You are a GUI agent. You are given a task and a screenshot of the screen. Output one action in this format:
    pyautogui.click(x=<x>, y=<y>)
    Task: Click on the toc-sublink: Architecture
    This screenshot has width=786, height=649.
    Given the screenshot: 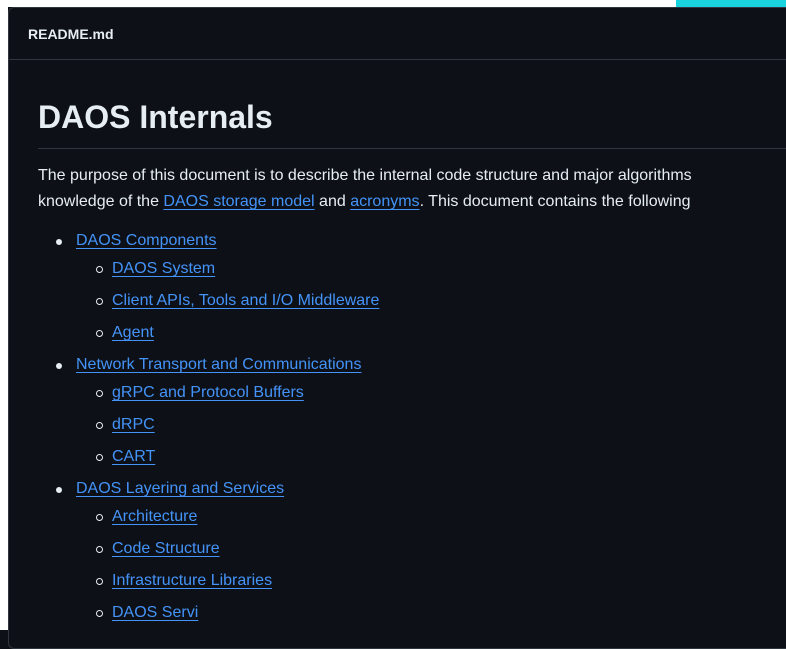 What is the action you would take?
    pyautogui.click(x=154, y=516)
    